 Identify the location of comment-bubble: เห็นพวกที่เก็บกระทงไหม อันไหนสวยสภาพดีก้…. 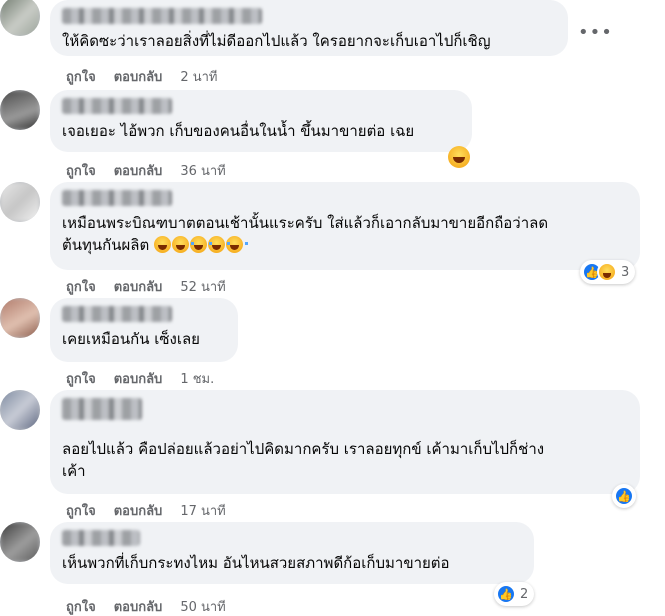
(292, 553).